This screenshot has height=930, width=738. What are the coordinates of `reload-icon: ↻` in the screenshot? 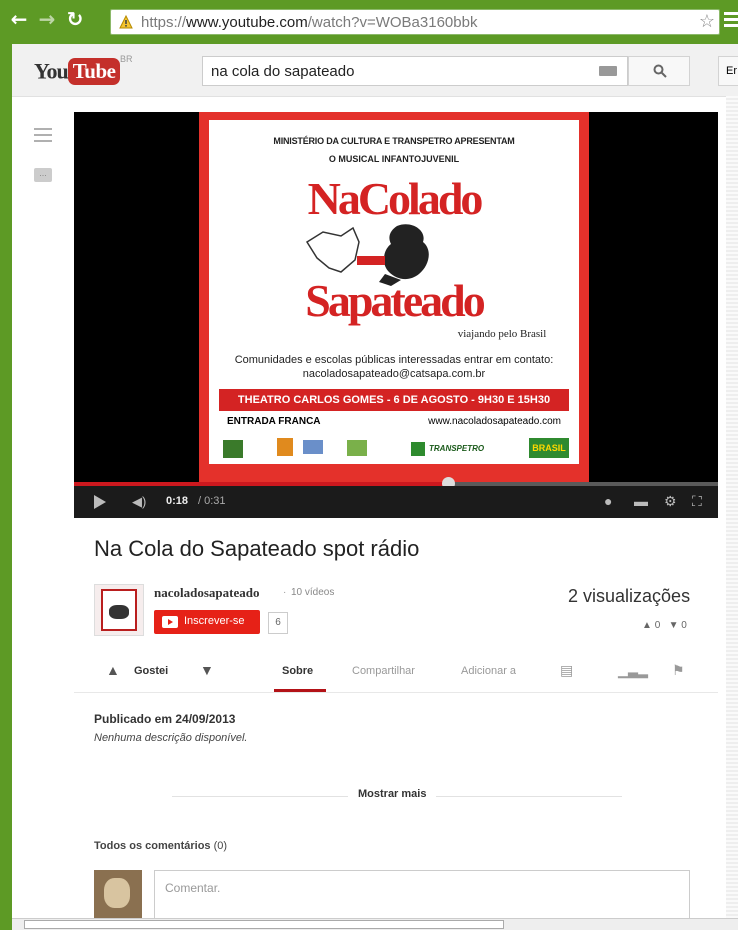 It's located at (75, 19).